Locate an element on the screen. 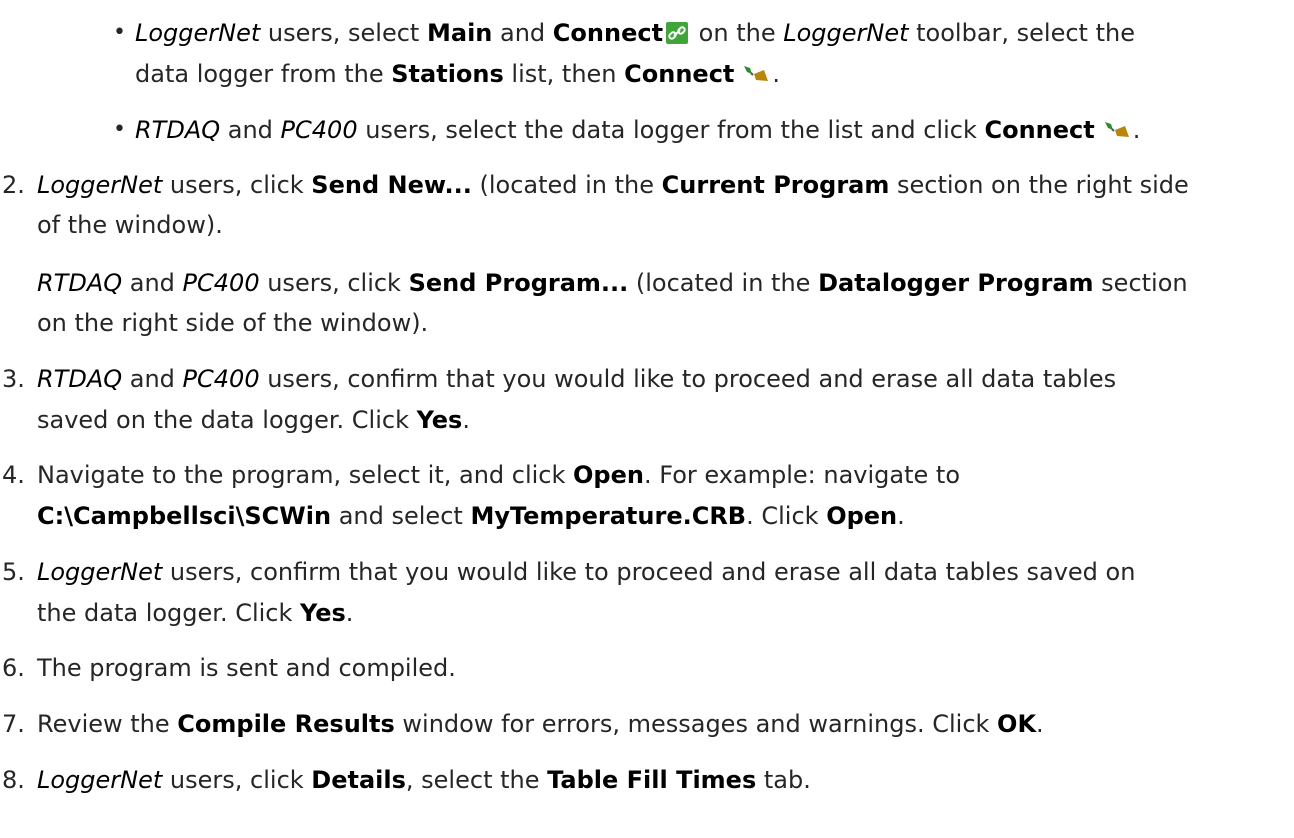  text-line: on the right side of the window). is located at coordinates (232, 323).